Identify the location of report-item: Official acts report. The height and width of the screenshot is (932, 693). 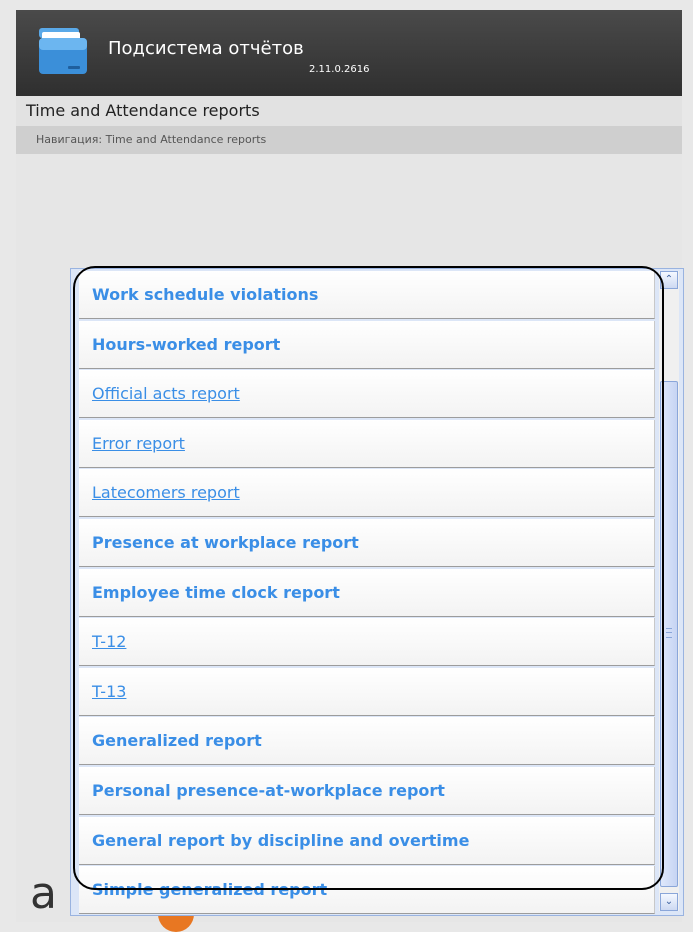
(367, 394).